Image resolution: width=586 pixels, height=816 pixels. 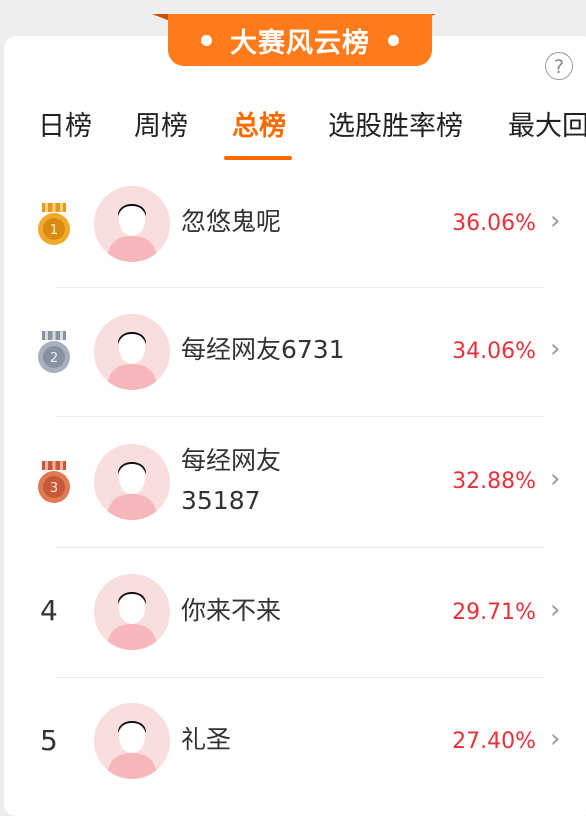 I want to click on user-name: 你来不来, so click(x=231, y=610).